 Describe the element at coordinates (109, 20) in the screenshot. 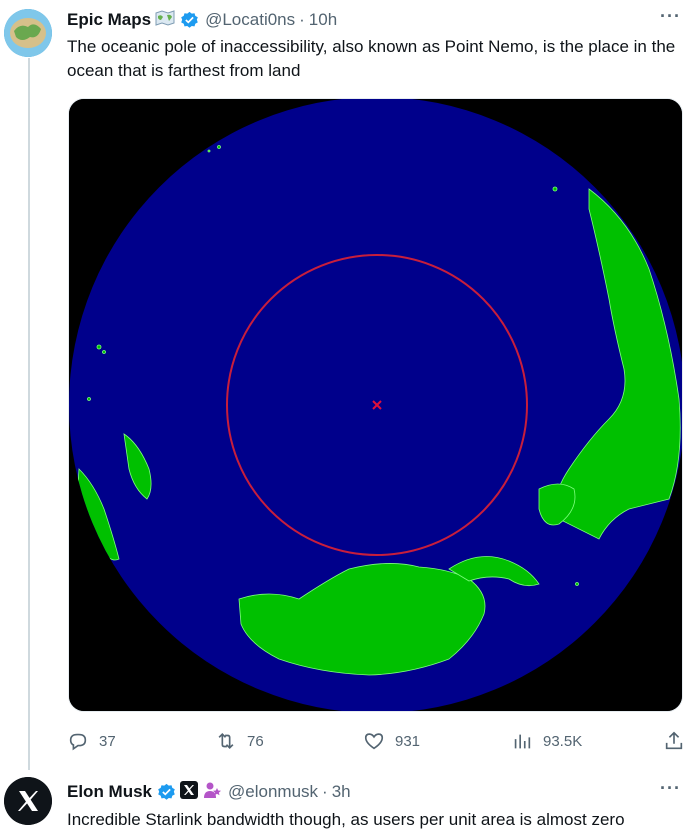

I see `author-name: Epic Maps` at that location.